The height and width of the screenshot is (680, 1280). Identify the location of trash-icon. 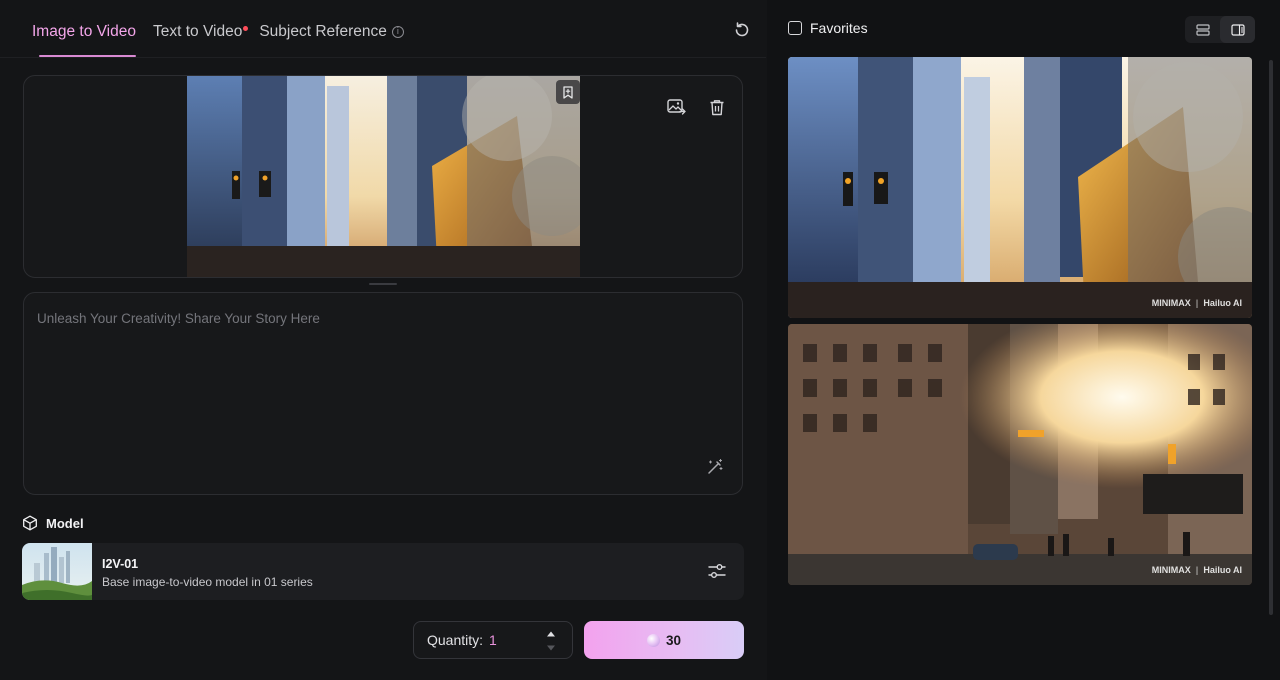
(717, 107).